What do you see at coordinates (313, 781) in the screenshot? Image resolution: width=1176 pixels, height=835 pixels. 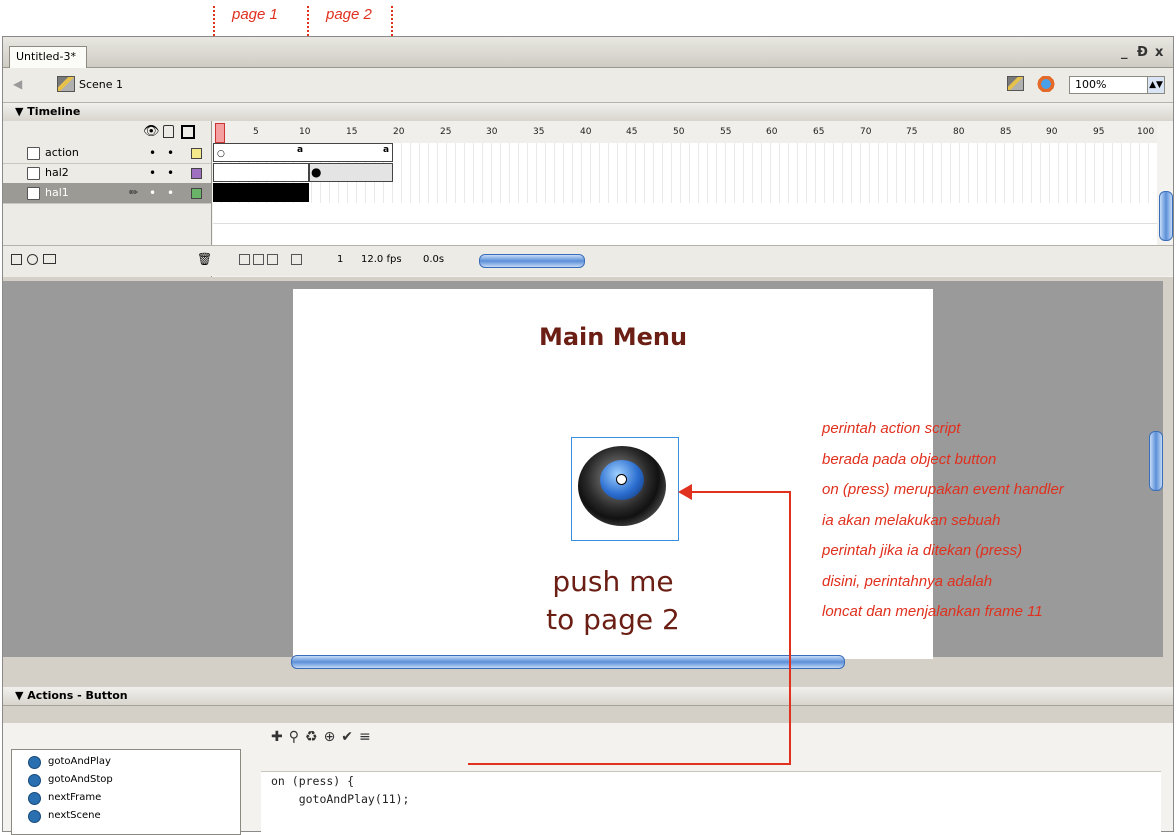 I see `code-line: on (press) {` at bounding box center [313, 781].